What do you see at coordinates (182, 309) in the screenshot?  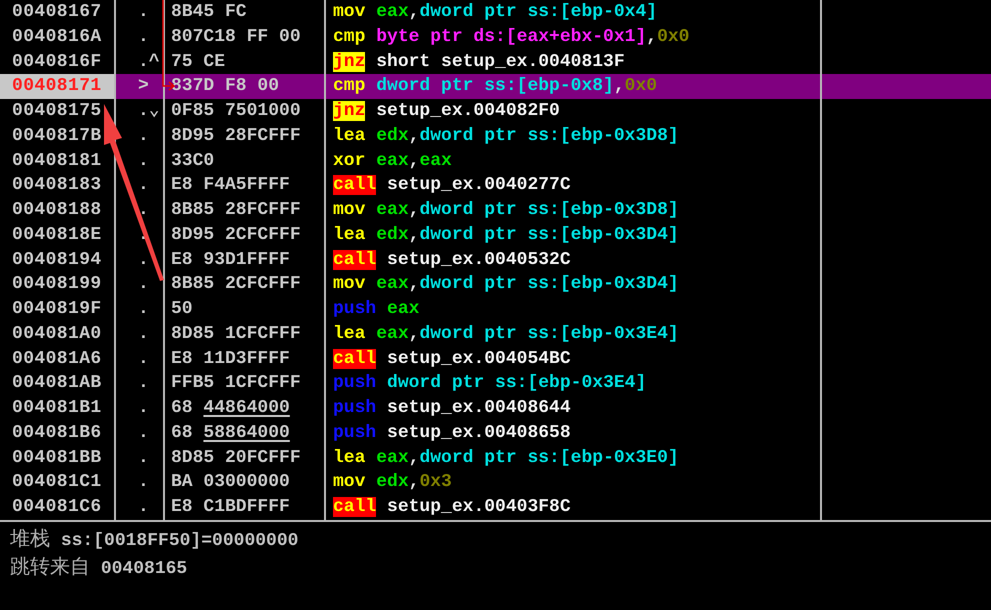 I see `hex-bytes: 50` at bounding box center [182, 309].